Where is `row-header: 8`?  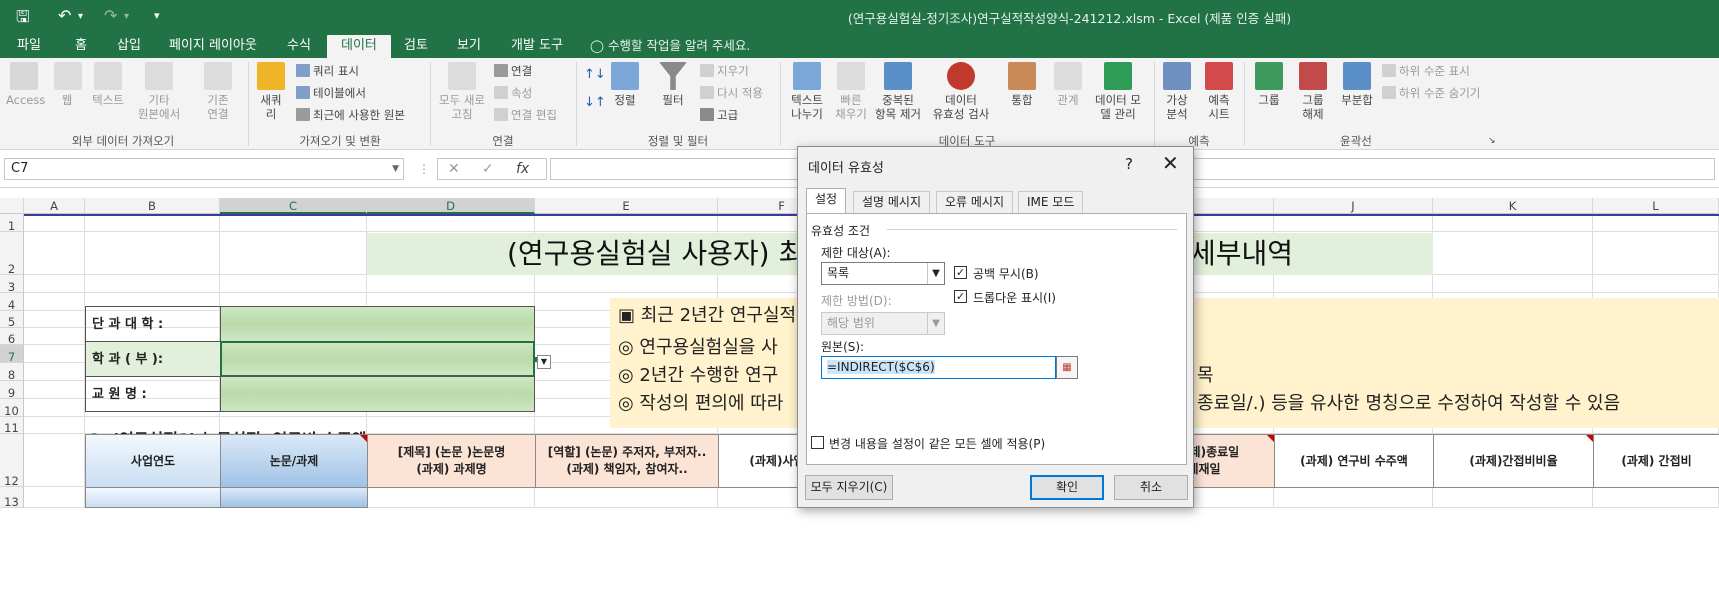 row-header: 8 is located at coordinates (12, 372).